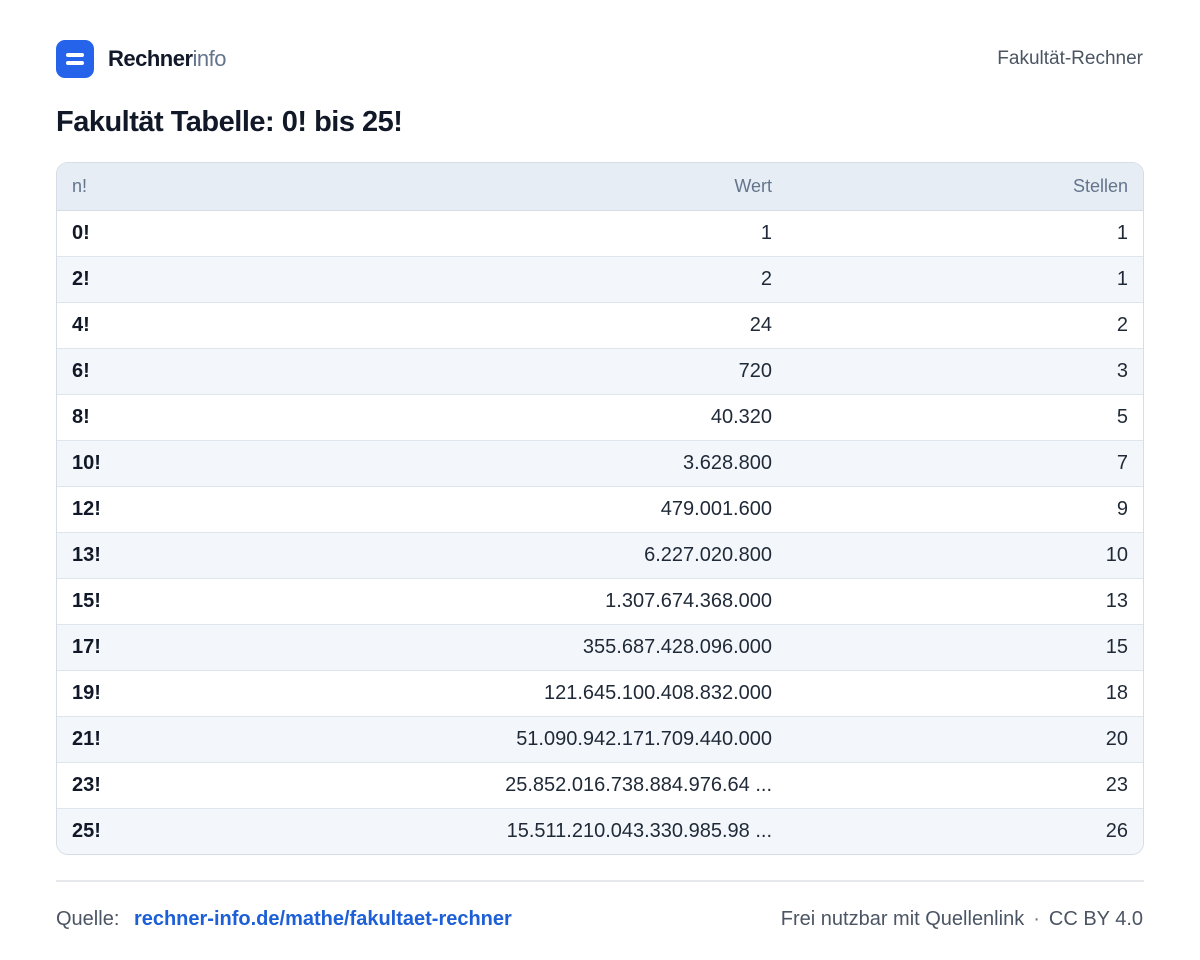 The image size is (1200, 960). I want to click on usage-note: Frei nutzbar mit Quellenlink, so click(902, 918).